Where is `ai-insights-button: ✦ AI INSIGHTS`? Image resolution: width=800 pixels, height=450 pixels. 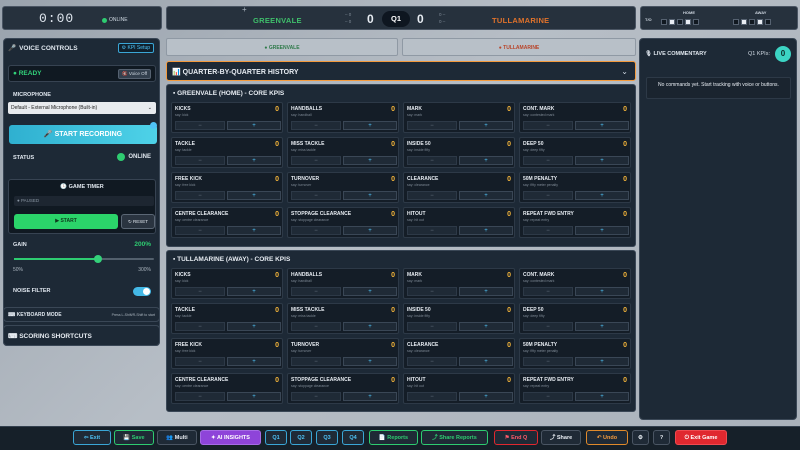
ai-insights-button: ✦ AI INSIGHTS is located at coordinates (230, 437).